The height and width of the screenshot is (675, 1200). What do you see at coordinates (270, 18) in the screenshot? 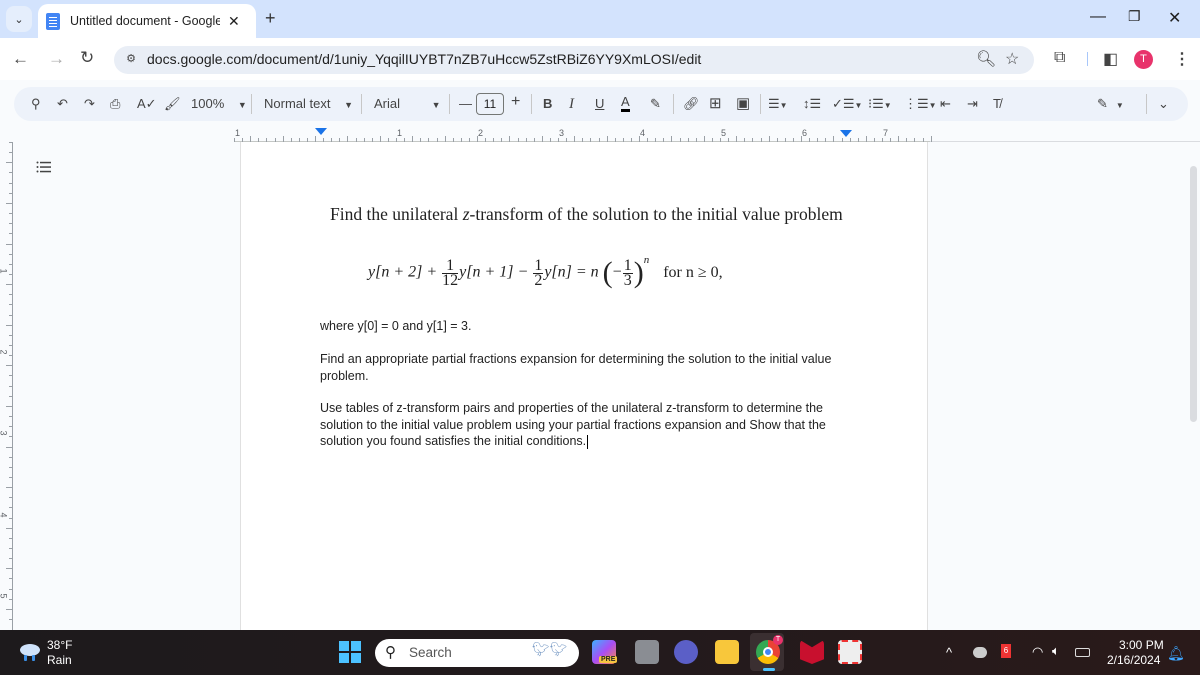
I see `new-tab-button: +` at bounding box center [270, 18].